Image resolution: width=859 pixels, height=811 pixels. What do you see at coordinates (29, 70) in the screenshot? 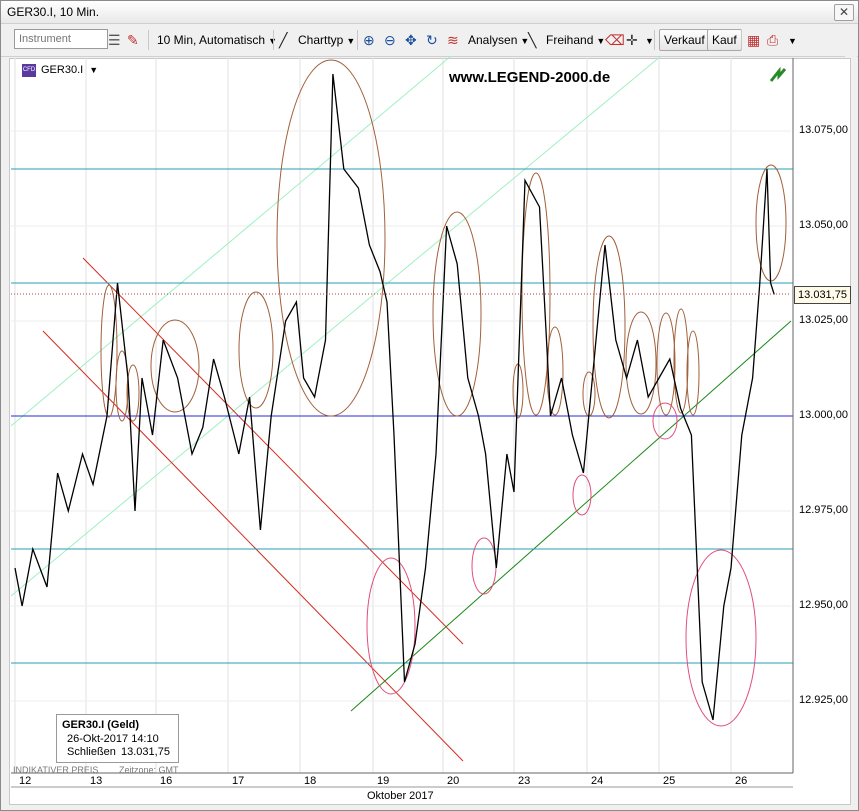
I see `cfd-icon: CFD` at bounding box center [29, 70].